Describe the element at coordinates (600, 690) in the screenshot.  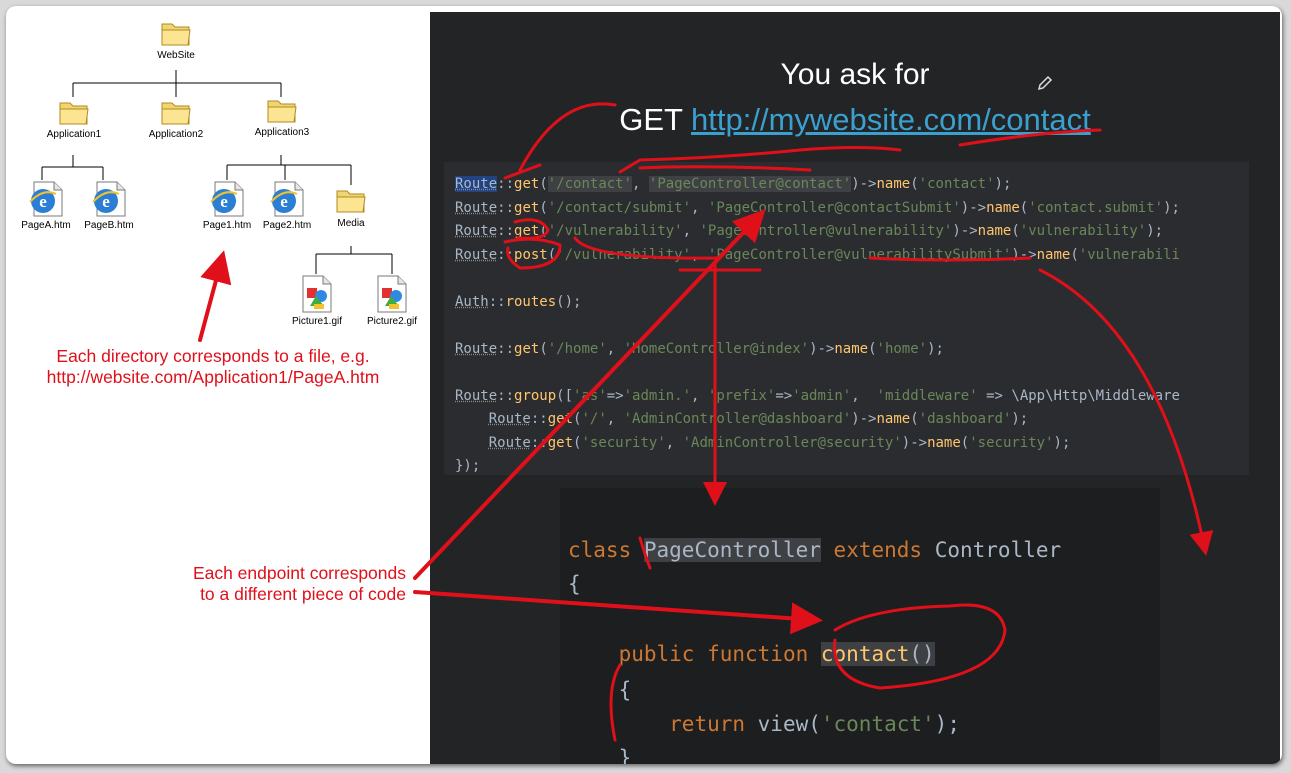
I see `controller-line-4: {` at that location.